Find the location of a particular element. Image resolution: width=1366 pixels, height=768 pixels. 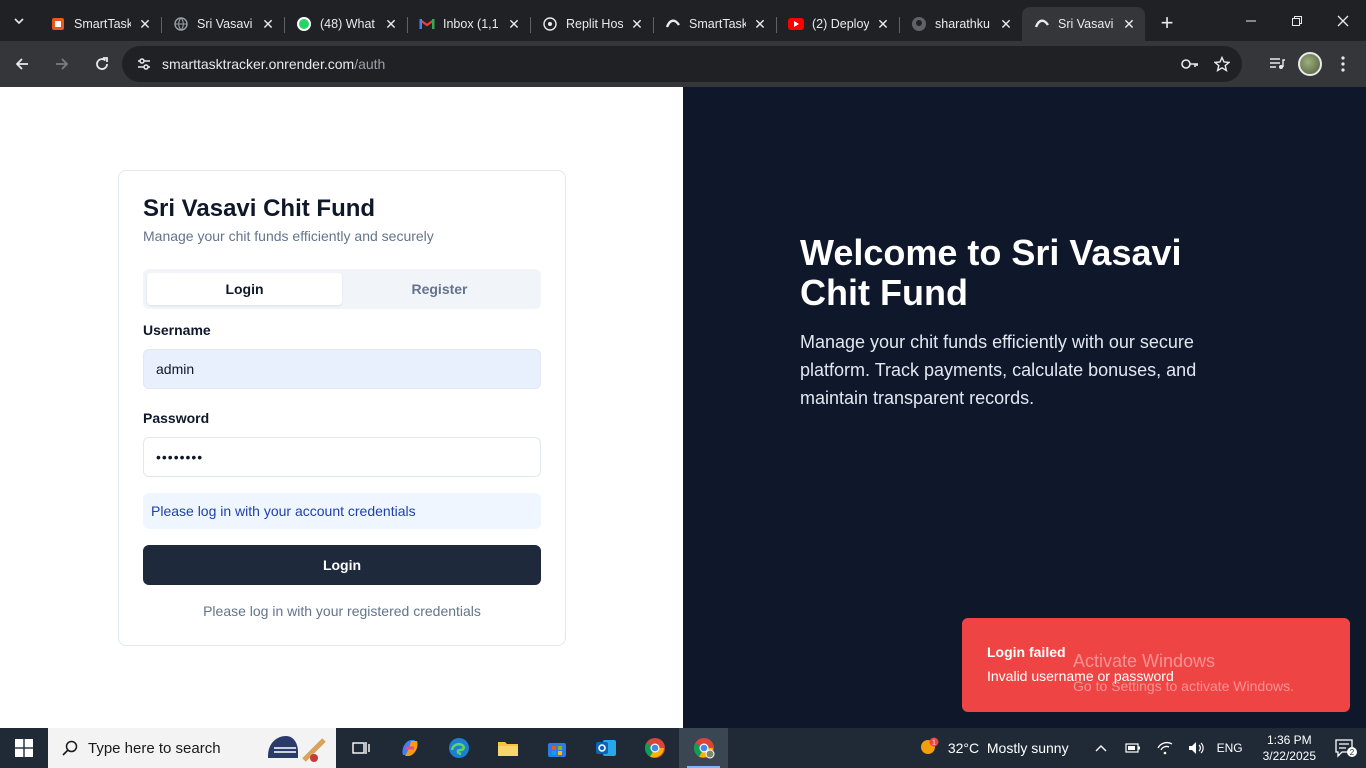

browser-toolbar: smarttasktracker.onrender.com/auth is located at coordinates (683, 64).